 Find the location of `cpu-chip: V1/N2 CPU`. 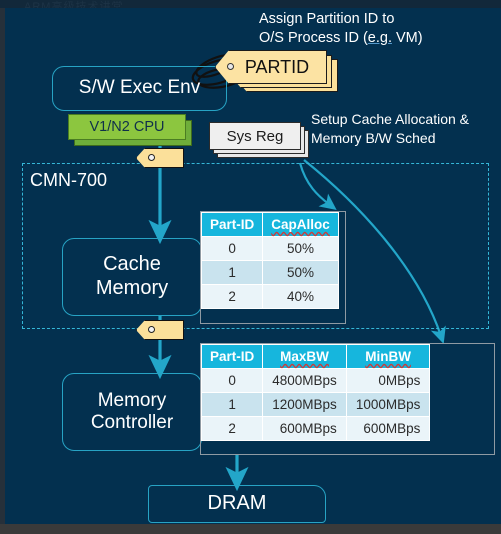

cpu-chip: V1/N2 CPU is located at coordinates (130, 131).